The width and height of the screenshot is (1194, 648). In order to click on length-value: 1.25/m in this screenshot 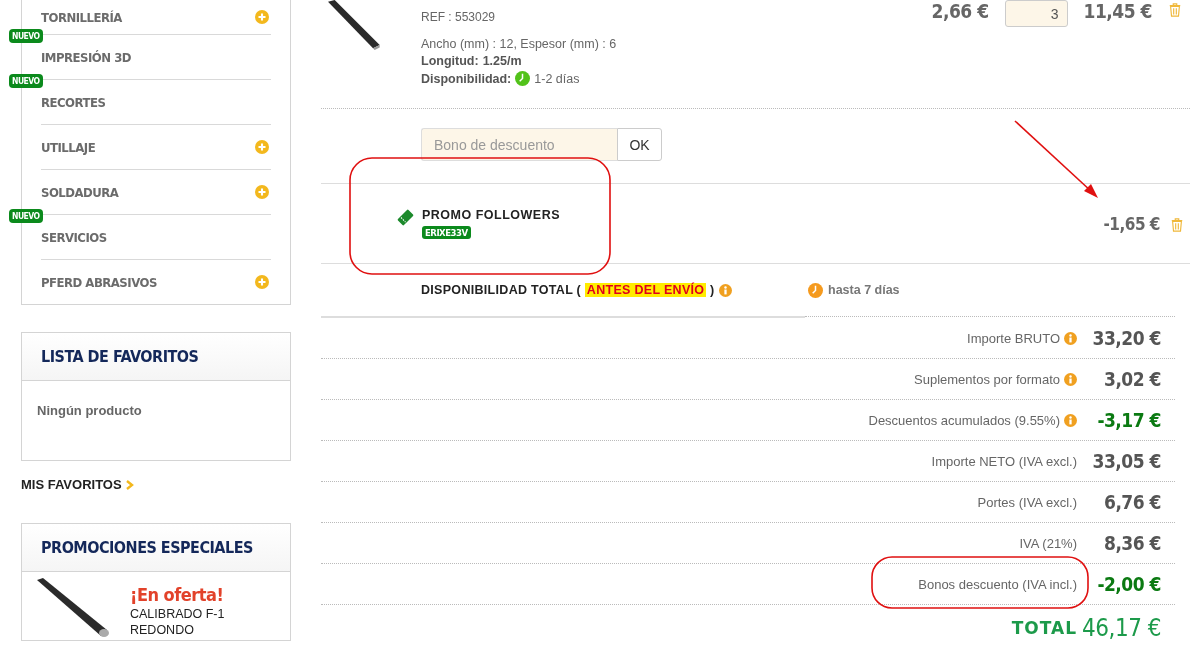, I will do `click(502, 61)`.